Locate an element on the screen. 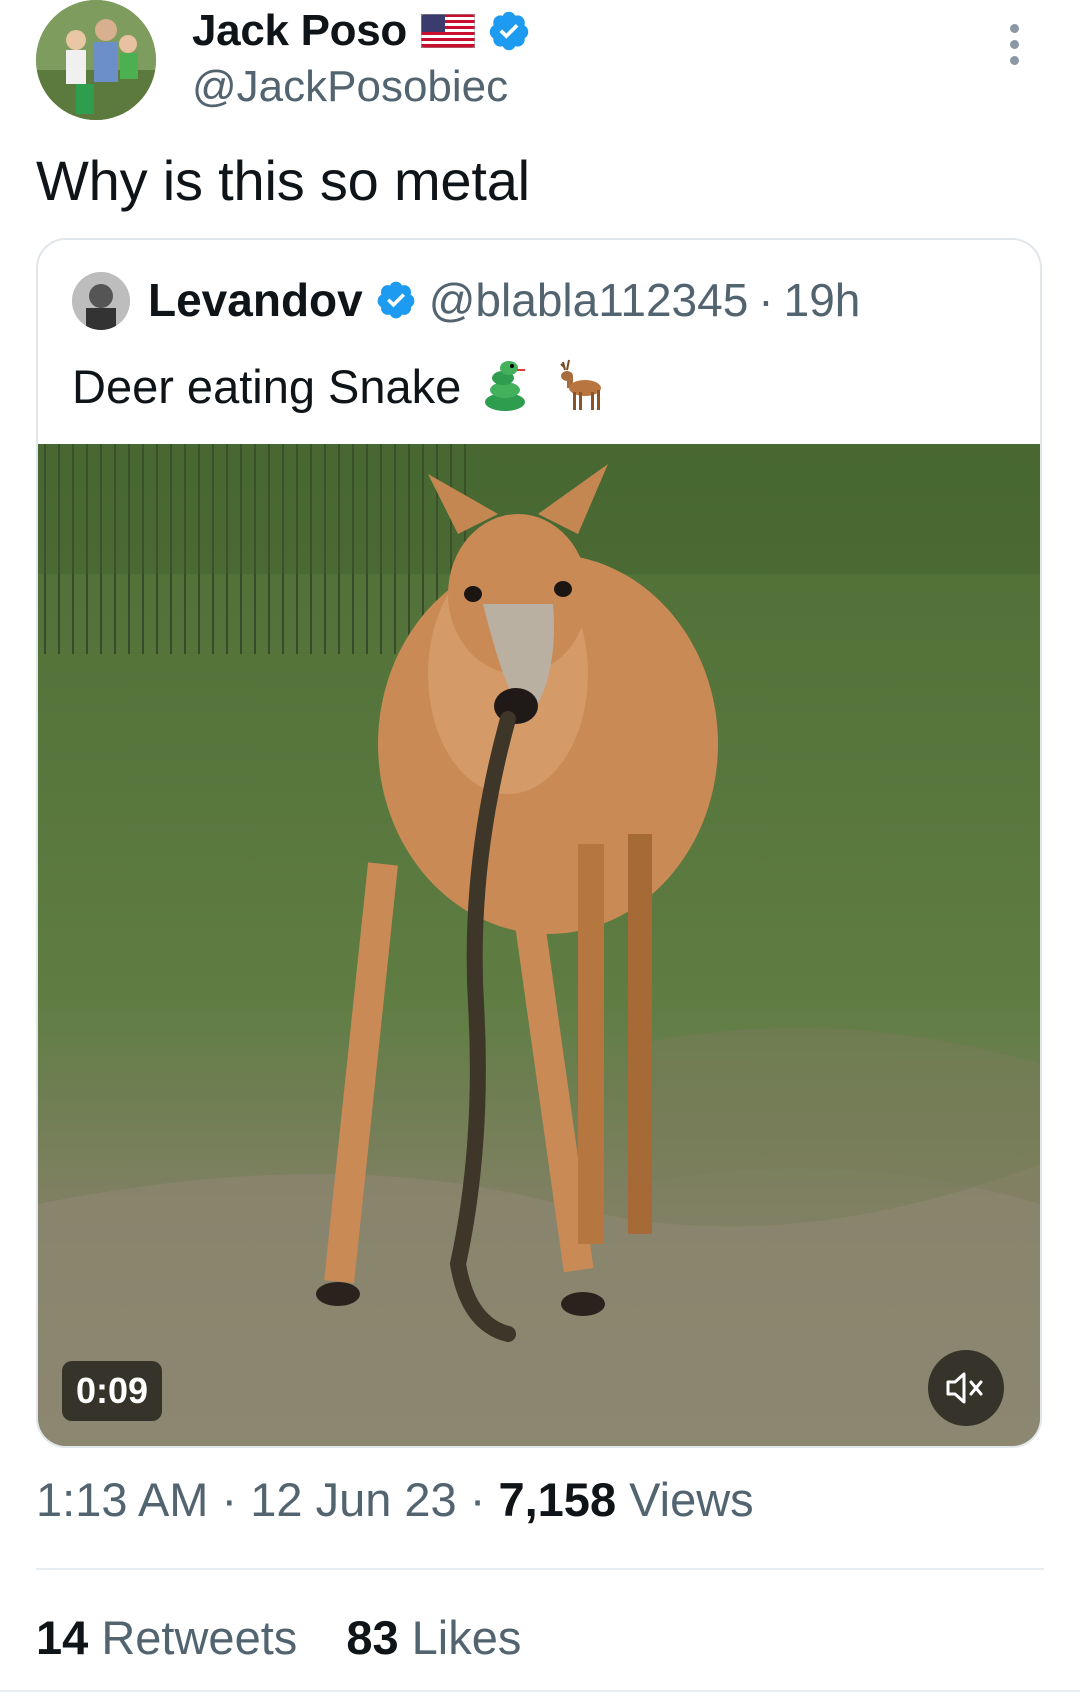  quoted-author-name: Levandov is located at coordinates (255, 300).